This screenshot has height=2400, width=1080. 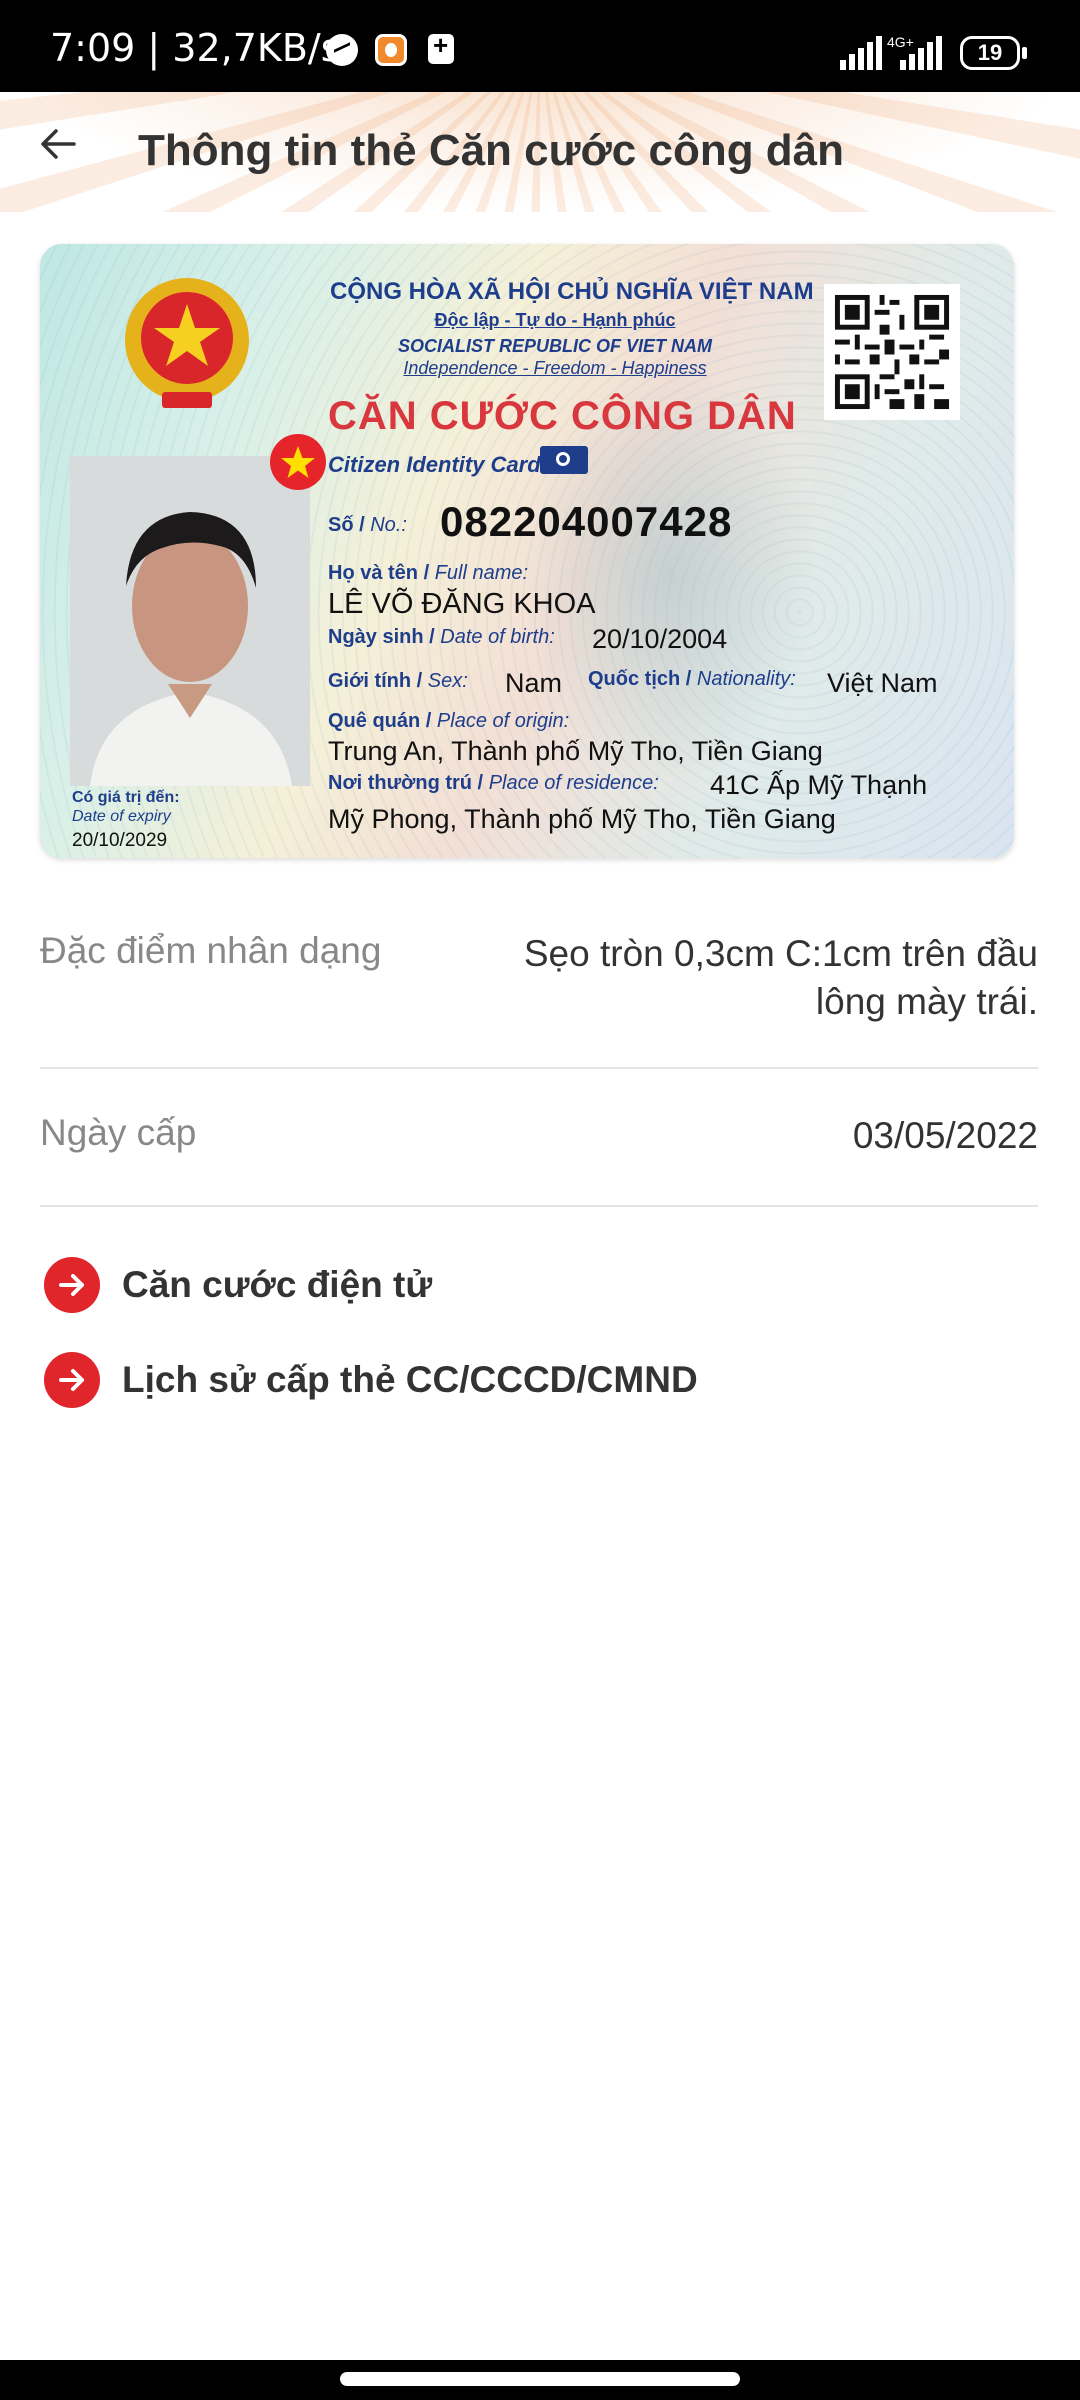 What do you see at coordinates (945, 1135) in the screenshot?
I see `issue-date-value: 03/05/2022` at bounding box center [945, 1135].